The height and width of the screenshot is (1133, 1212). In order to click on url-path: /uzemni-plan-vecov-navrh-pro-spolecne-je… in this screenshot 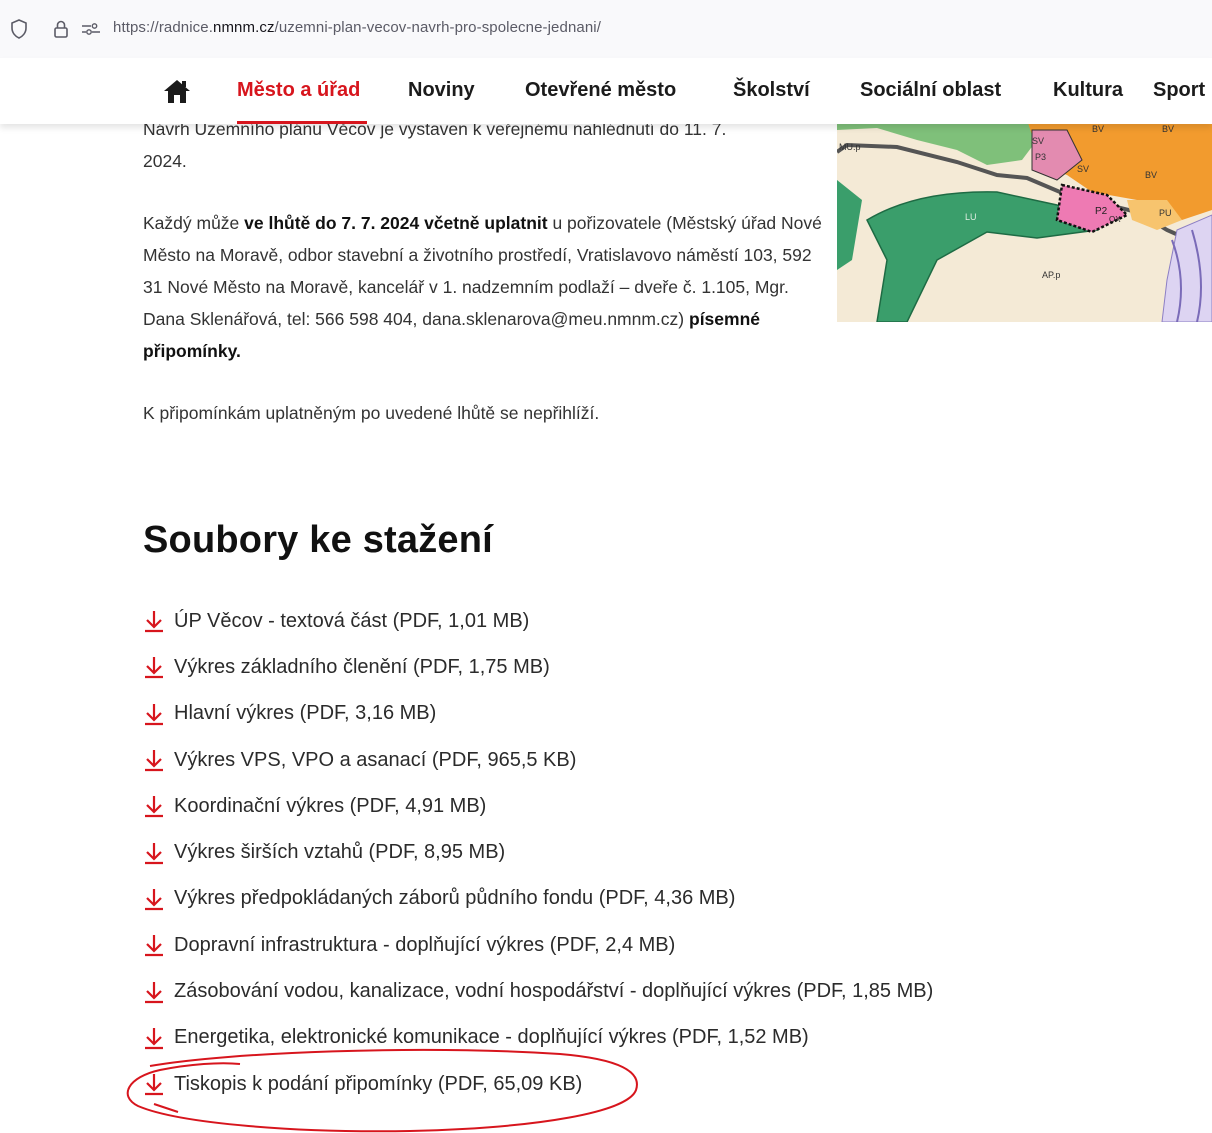, I will do `click(437, 27)`.